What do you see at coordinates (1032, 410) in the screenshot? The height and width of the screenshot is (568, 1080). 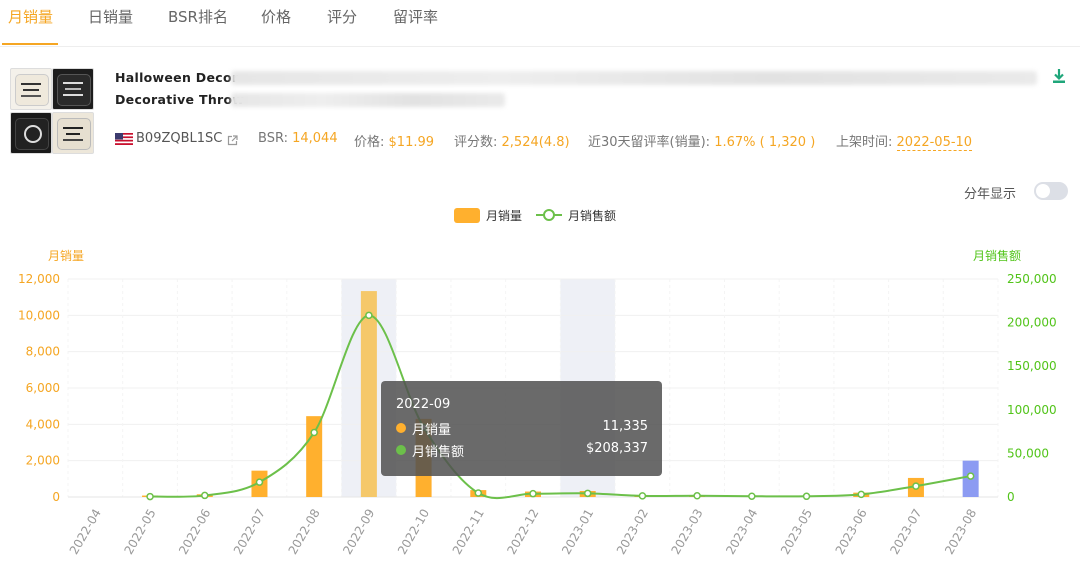 I see `y-right-tick-label: 100,000` at bounding box center [1032, 410].